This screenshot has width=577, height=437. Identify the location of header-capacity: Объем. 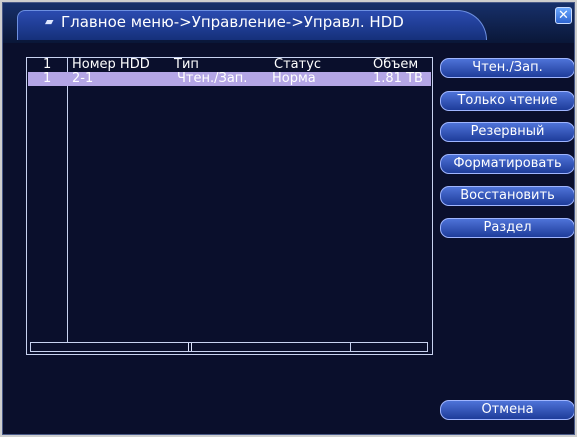
(395, 65).